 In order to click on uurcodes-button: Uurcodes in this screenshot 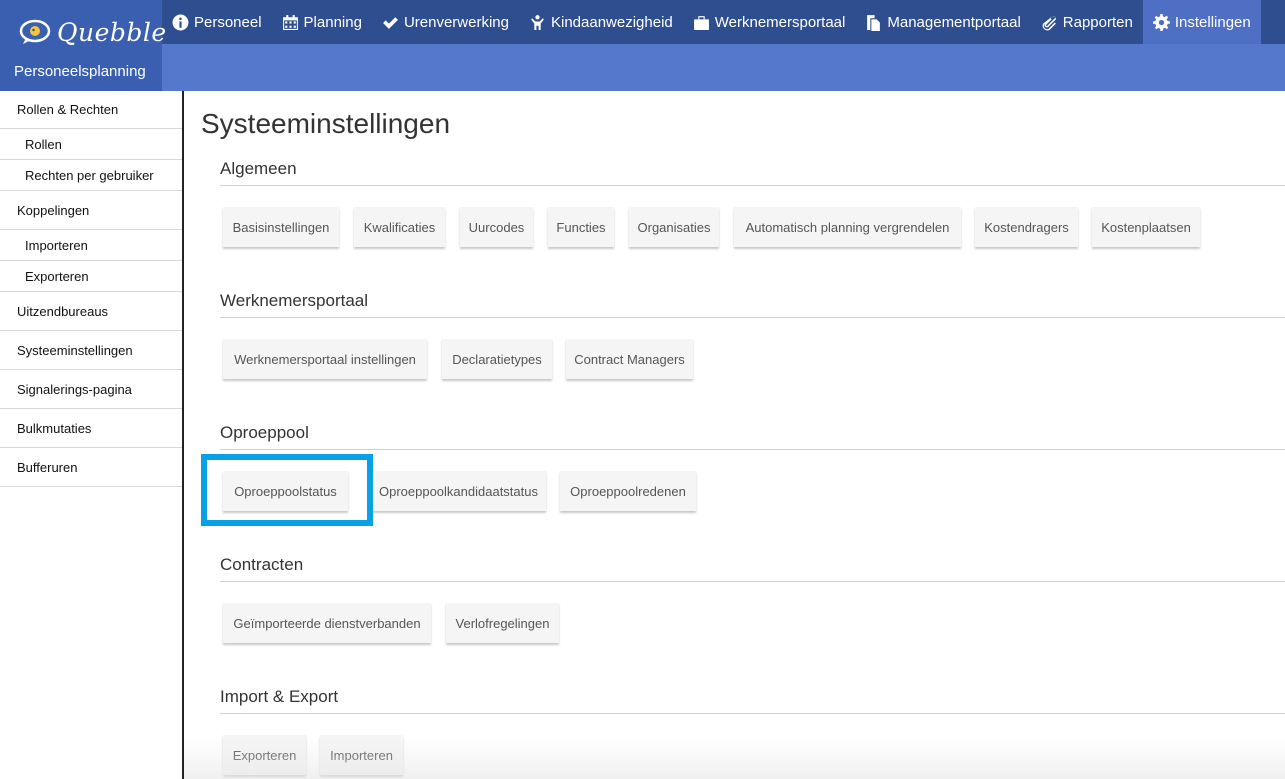, I will do `click(496, 227)`.